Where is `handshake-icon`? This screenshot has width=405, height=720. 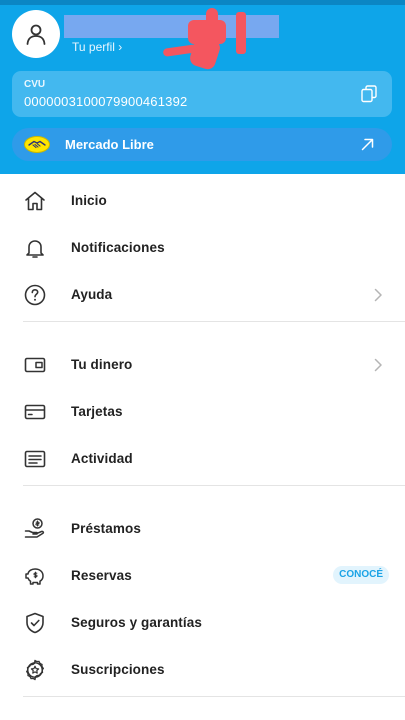
handshake-icon is located at coordinates (37, 144).